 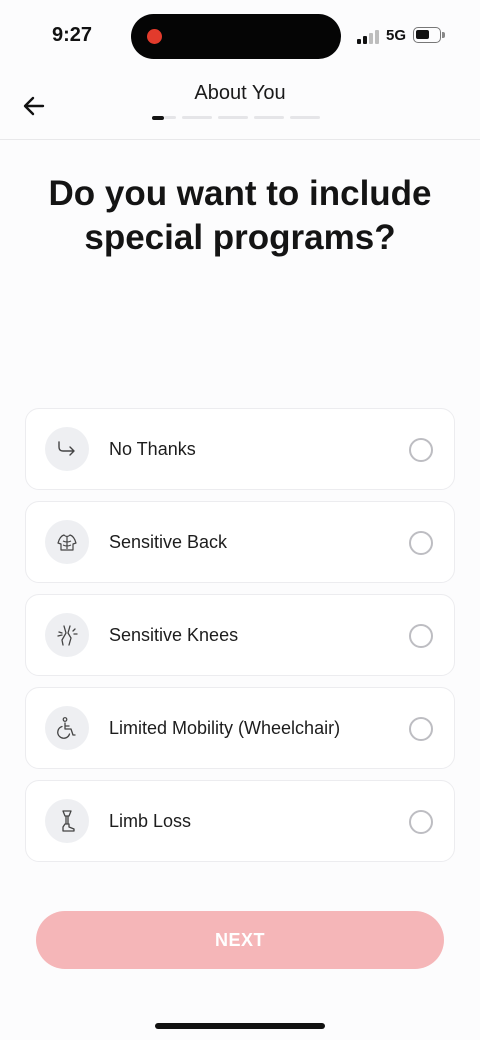 I want to click on option-label: No Thanks, so click(x=152, y=449).